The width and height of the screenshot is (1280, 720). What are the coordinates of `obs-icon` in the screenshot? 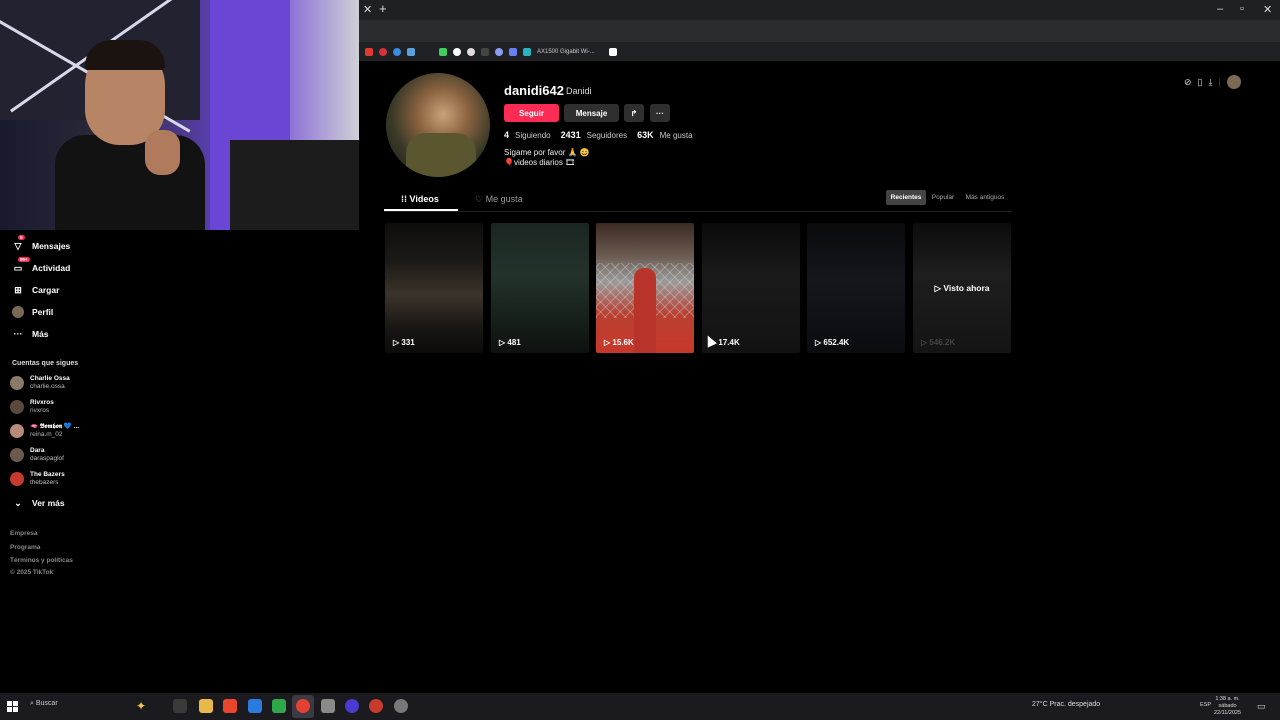 It's located at (352, 706).